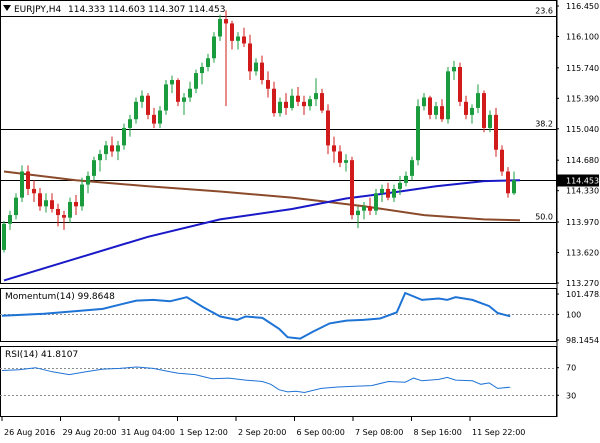 Image resolution: width=600 pixels, height=443 pixels. What do you see at coordinates (321, 432) in the screenshot?
I see `time-tick-label: 6 Sep 00:00` at bounding box center [321, 432].